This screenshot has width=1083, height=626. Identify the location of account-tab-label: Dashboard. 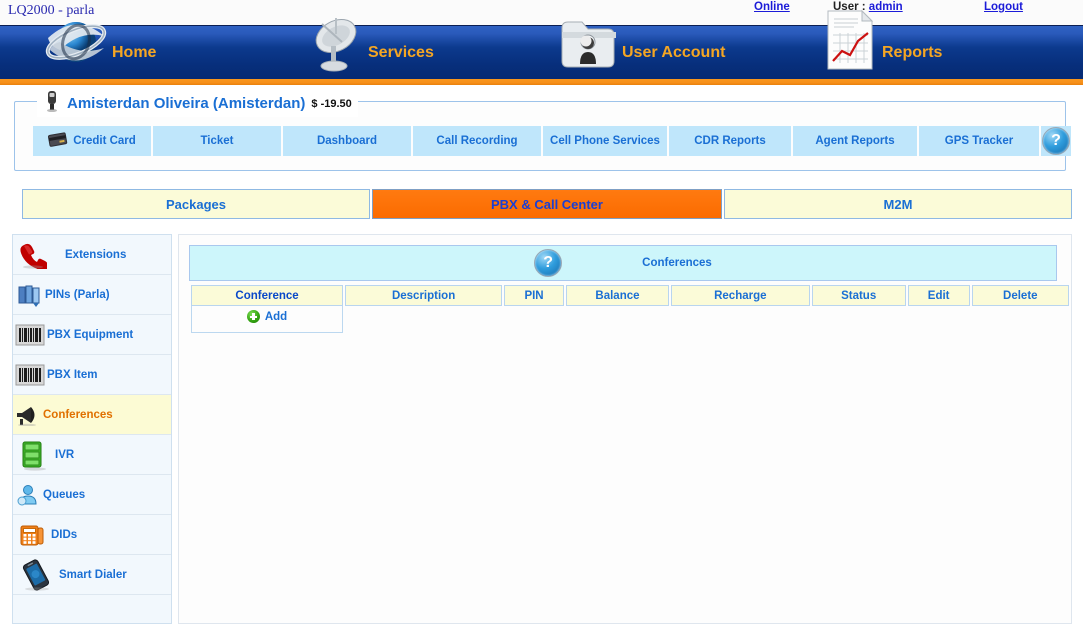
(347, 141).